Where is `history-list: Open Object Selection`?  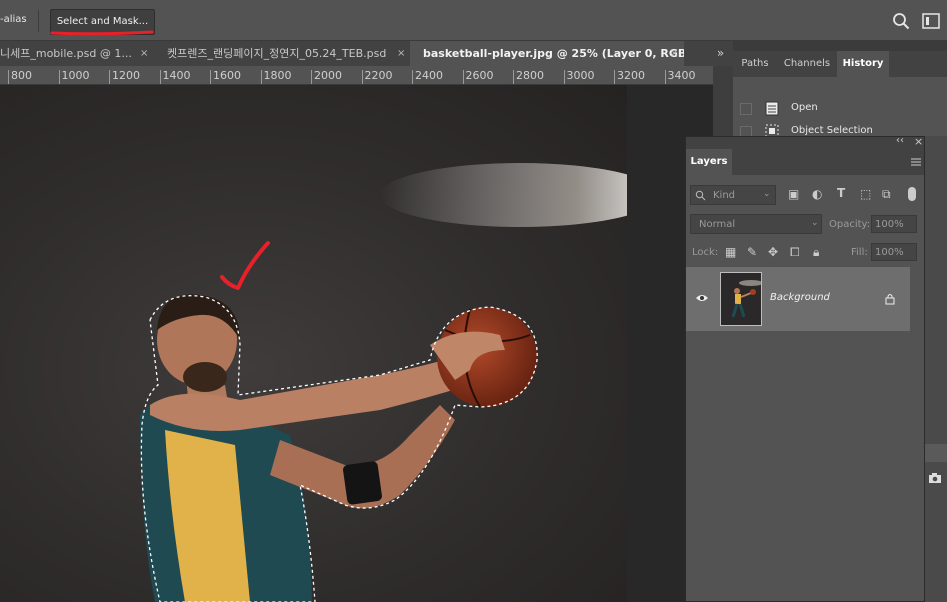
history-list: Open Object Selection is located at coordinates (840, 107).